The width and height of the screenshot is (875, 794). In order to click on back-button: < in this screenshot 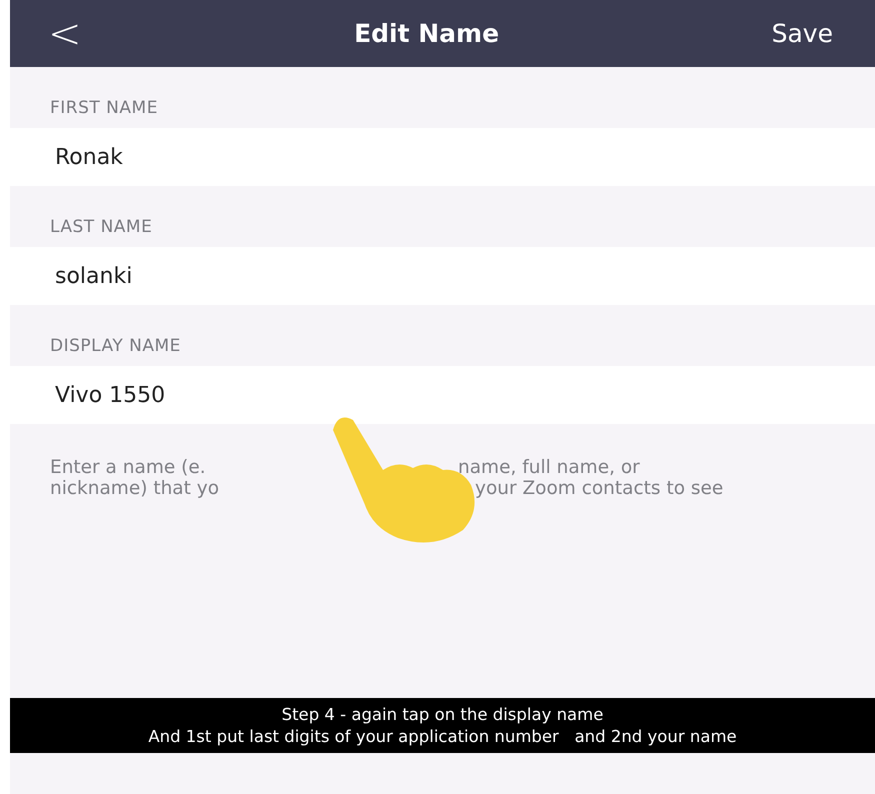, I will do `click(65, 34)`.